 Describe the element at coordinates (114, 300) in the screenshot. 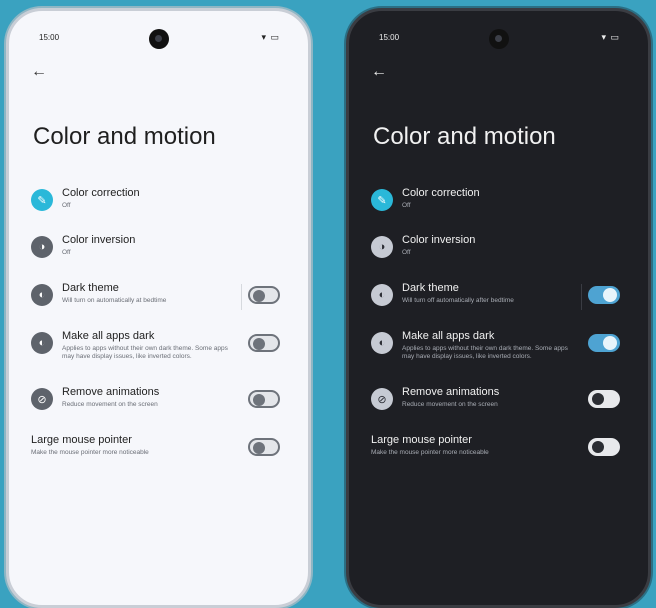

I see `item-summary: Will turn on automatically at bedtime` at that location.